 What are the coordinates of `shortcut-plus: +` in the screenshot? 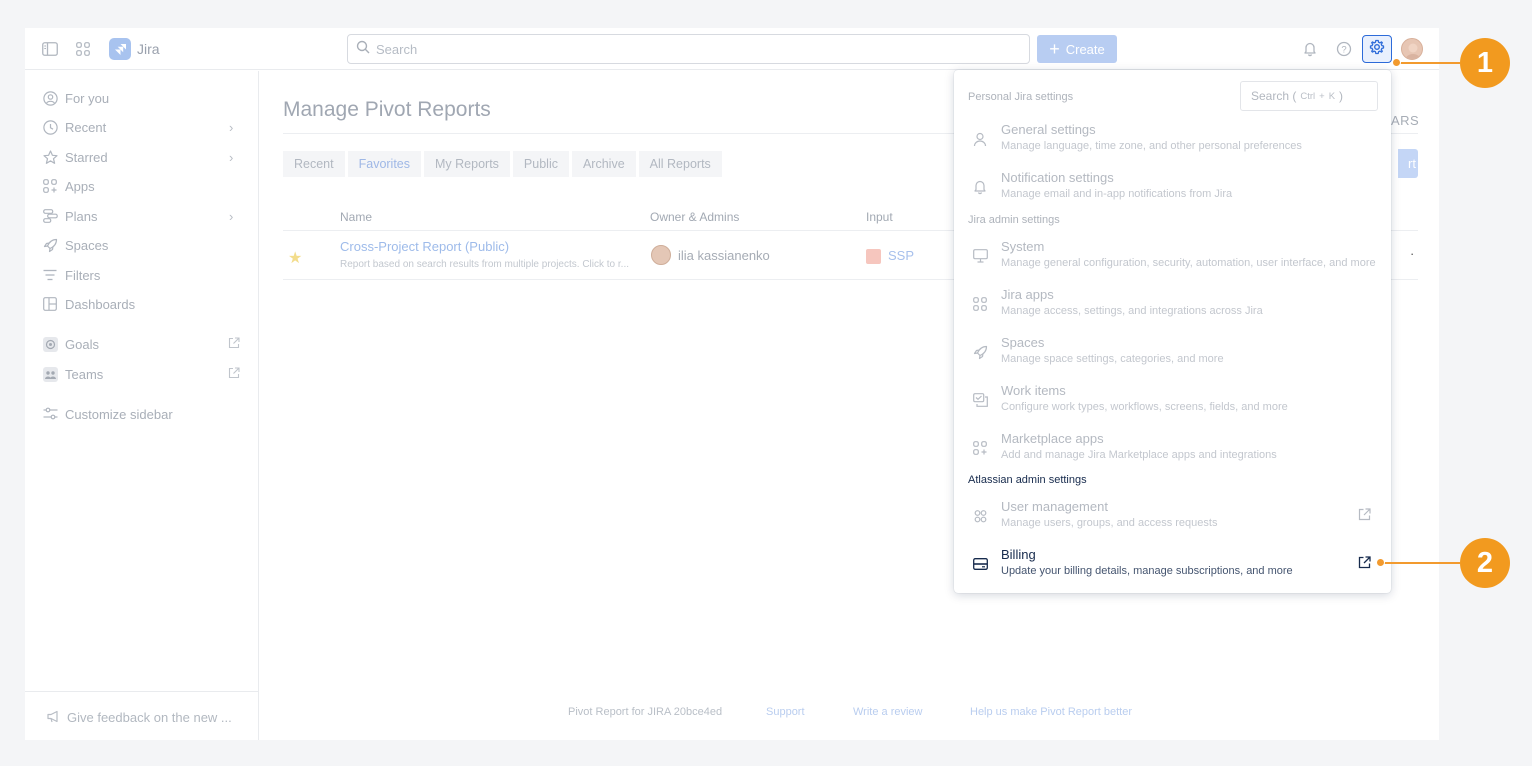 It's located at (1322, 96).